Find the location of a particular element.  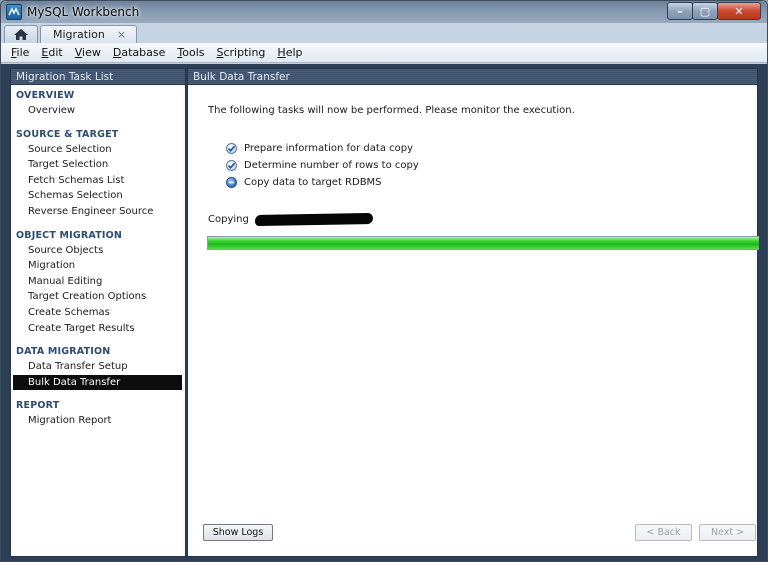

menu-mnemonic: H is located at coordinates (281, 52).